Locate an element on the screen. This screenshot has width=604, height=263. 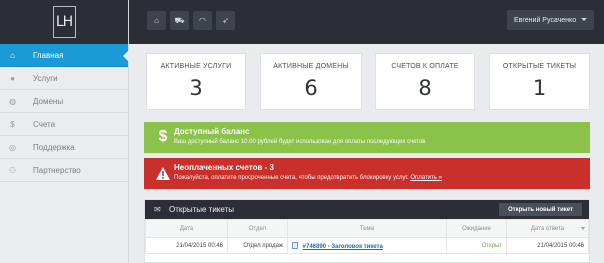
top-bar: ⌂ ⛟ ◠ ➶ Евгений Русаченко is located at coordinates (366, 22).